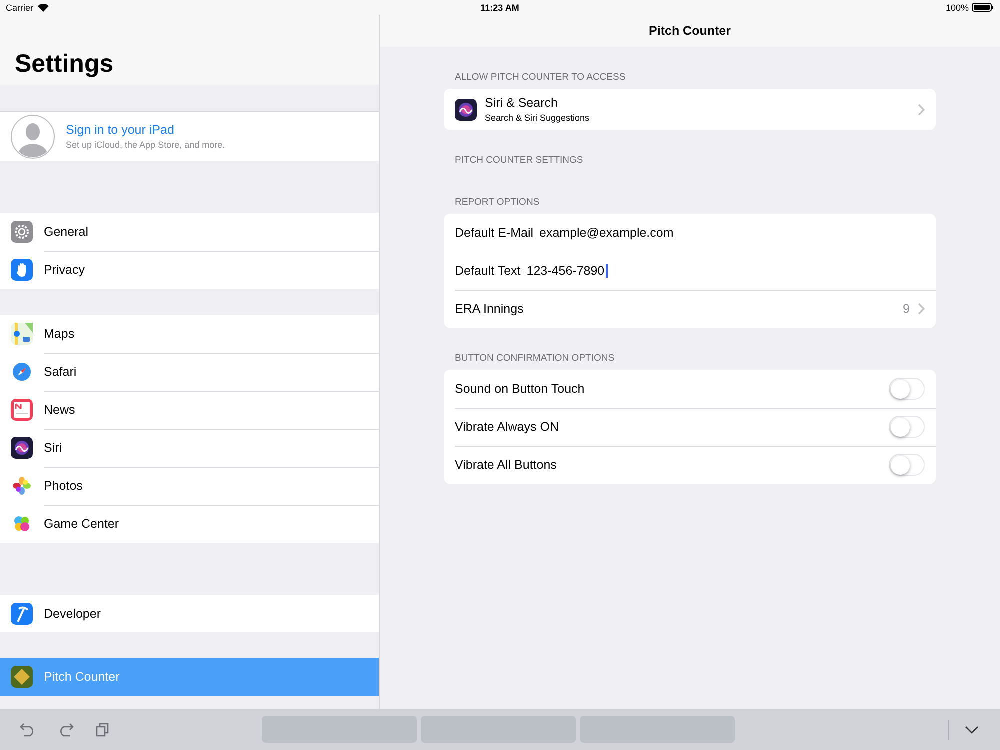  Describe the element at coordinates (567, 271) in the screenshot. I see `text-field: 123-456-7890` at that location.